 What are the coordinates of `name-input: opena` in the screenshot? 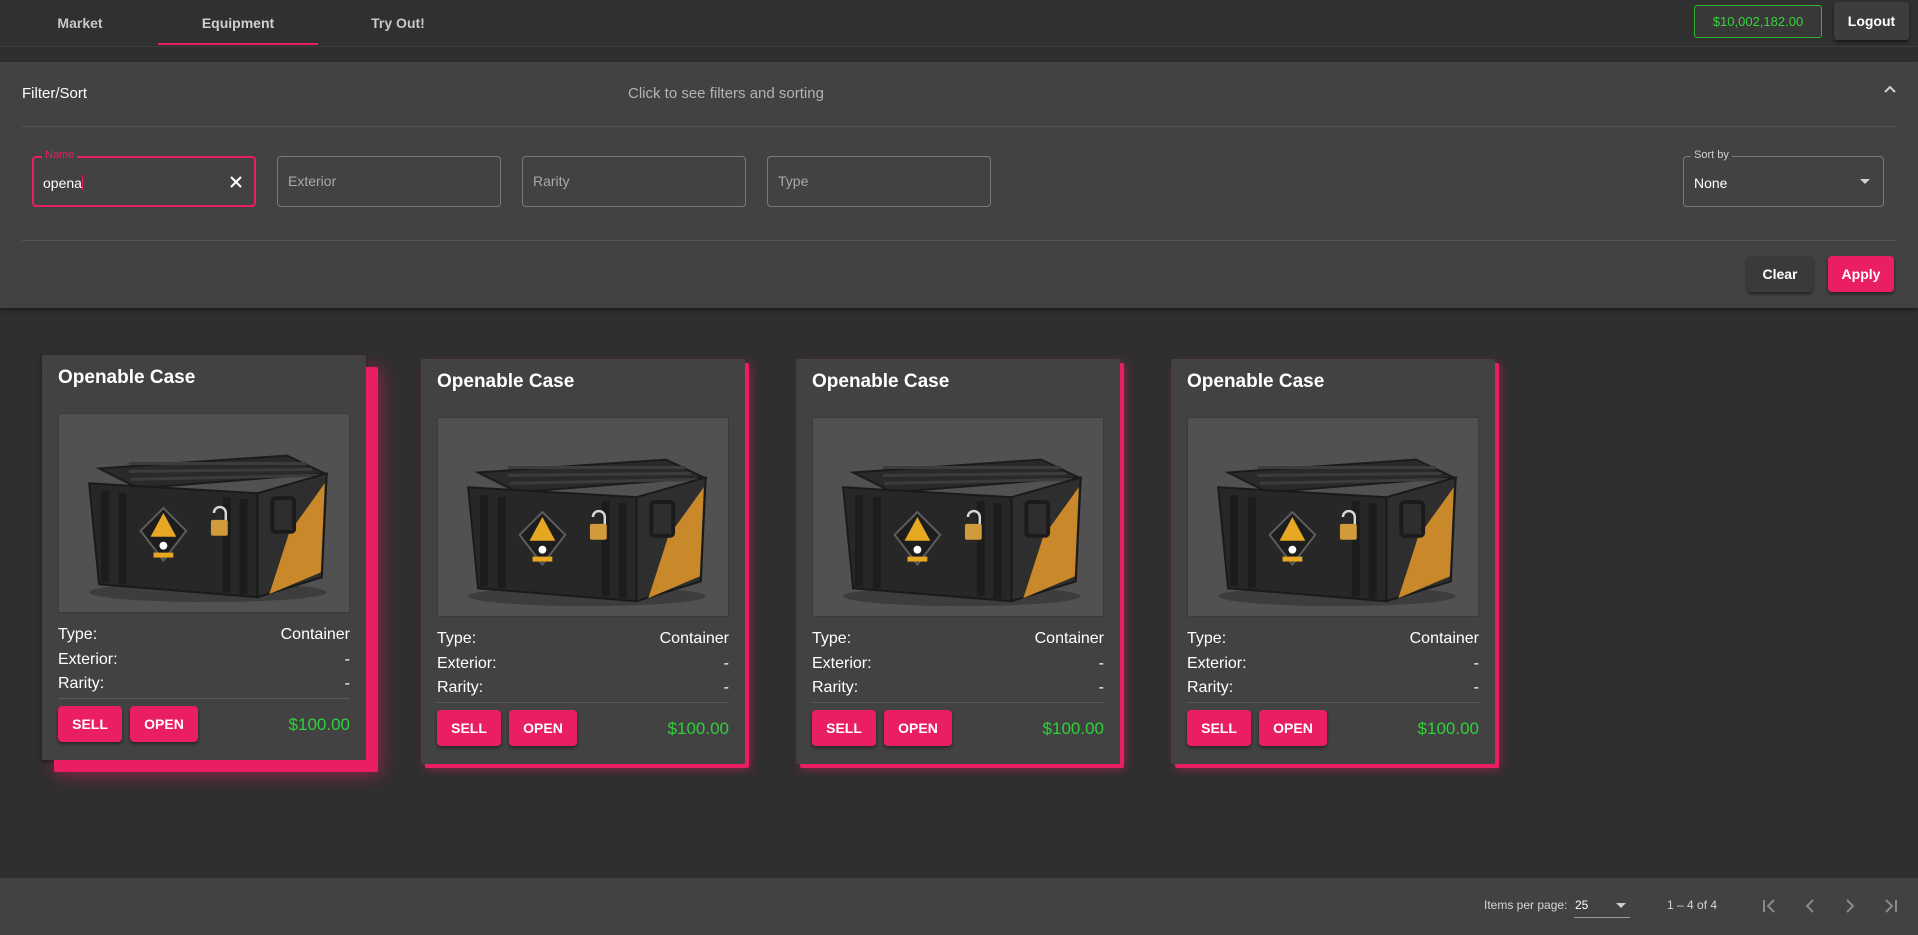 It's located at (63, 183).